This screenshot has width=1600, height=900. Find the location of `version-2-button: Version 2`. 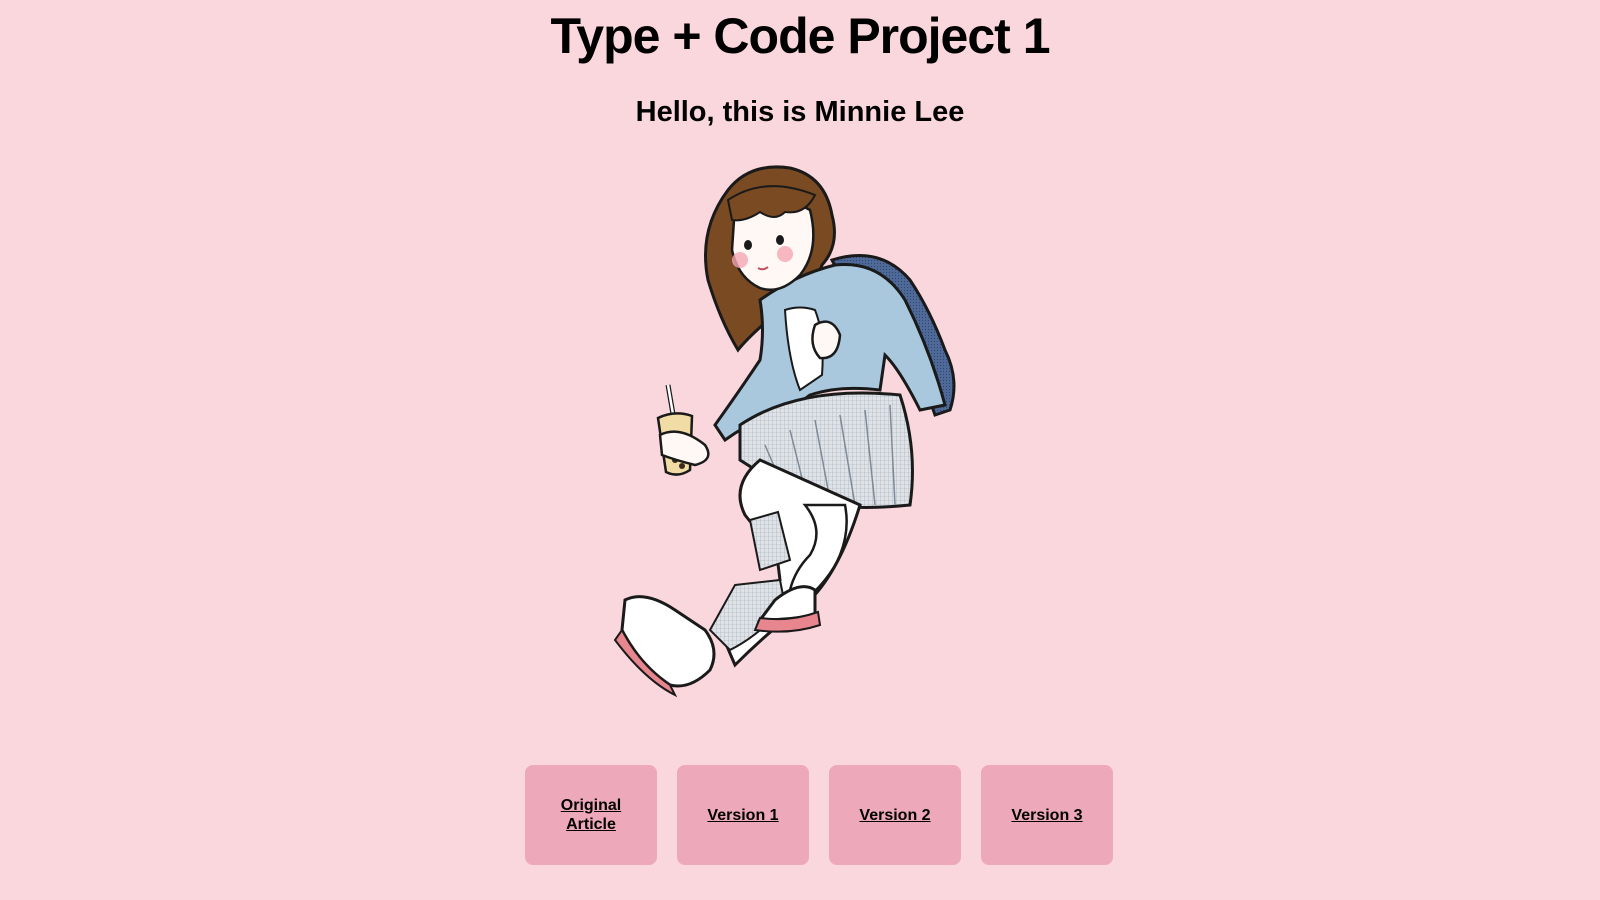

version-2-button: Version 2 is located at coordinates (895, 815).